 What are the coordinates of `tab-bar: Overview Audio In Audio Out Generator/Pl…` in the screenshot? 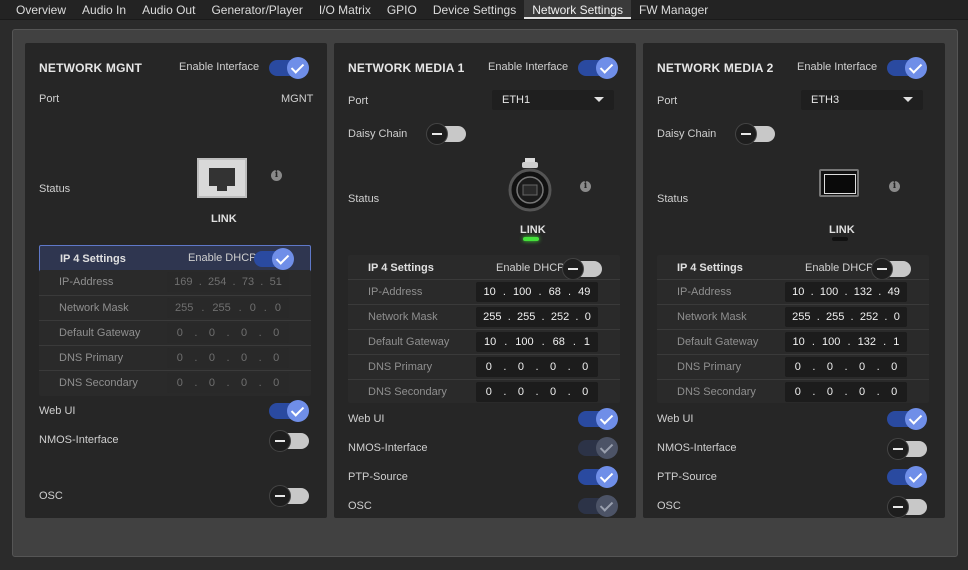 It's located at (484, 10).